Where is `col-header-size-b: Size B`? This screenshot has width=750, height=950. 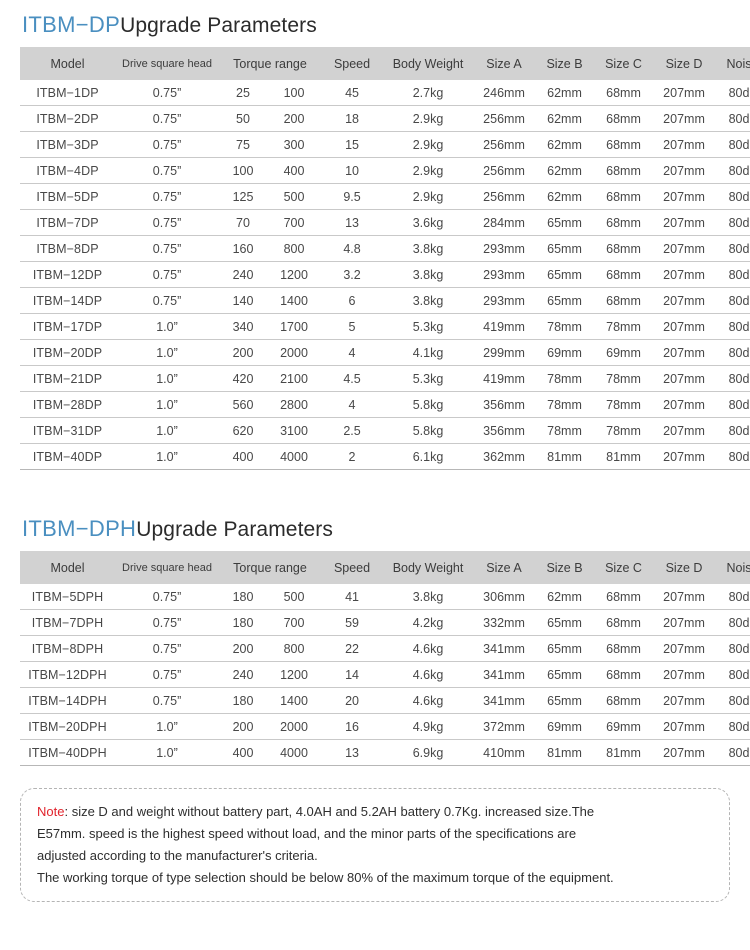
col-header-size-b: Size B is located at coordinates (565, 567).